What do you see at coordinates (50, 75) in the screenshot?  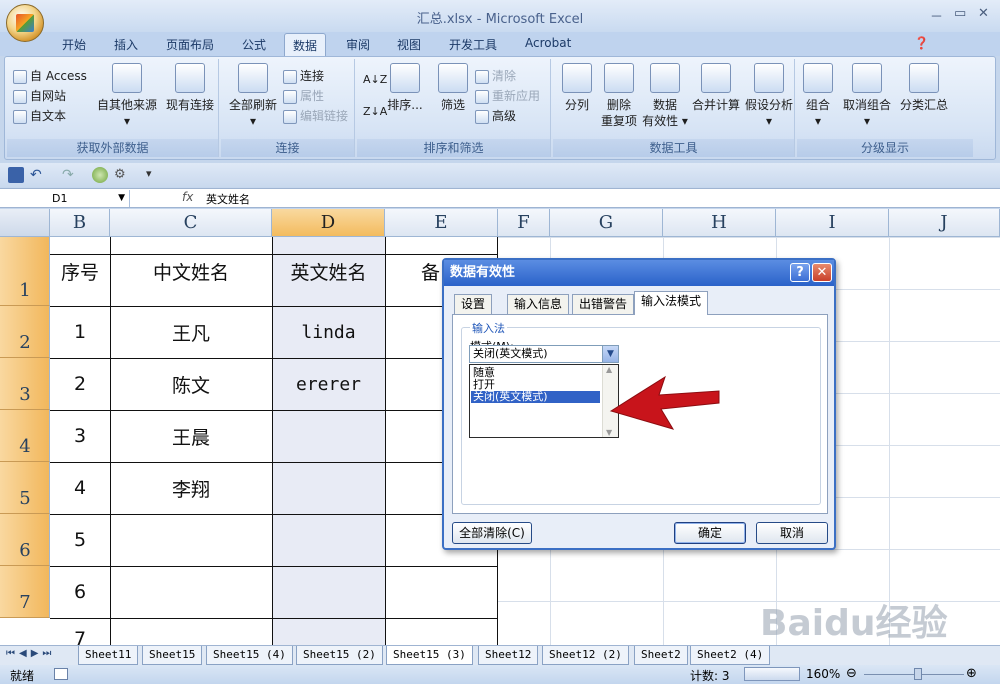 I see `from-access-button: 自 Access` at bounding box center [50, 75].